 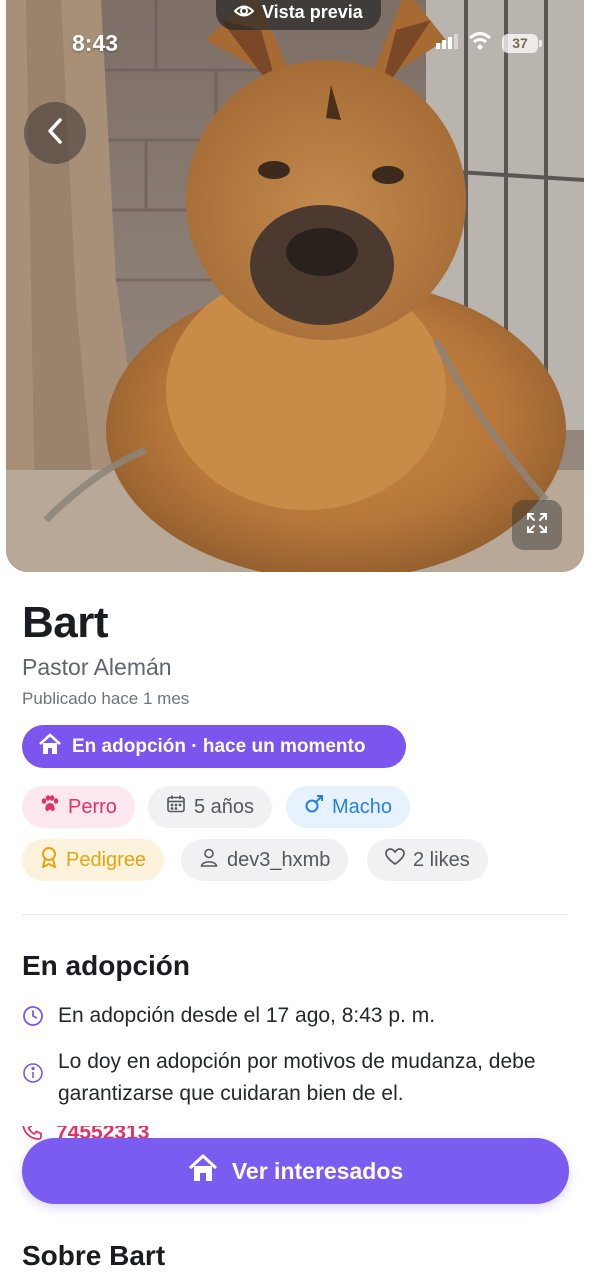 I want to click on age-label: 5 años, so click(x=224, y=806).